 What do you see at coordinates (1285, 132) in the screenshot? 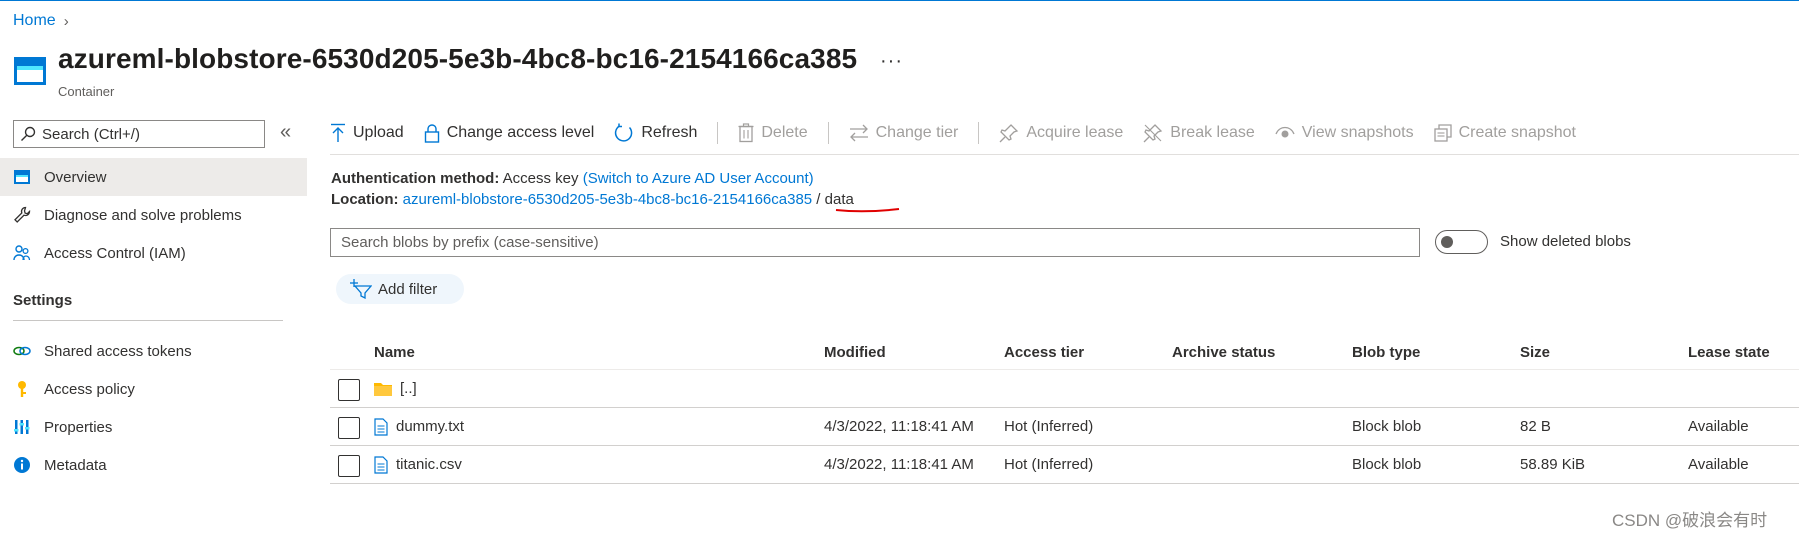
I see `eye-icon` at bounding box center [1285, 132].